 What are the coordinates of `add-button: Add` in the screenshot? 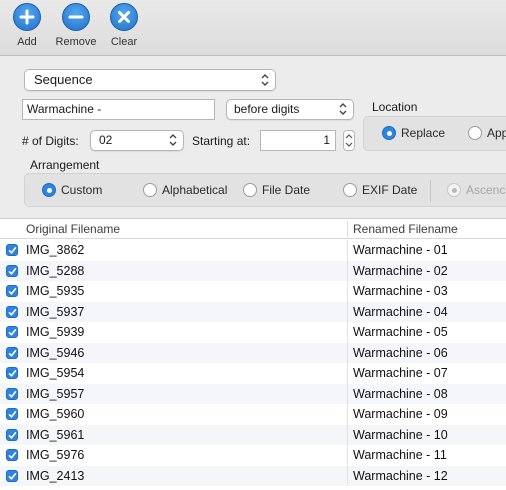 It's located at (27, 25).